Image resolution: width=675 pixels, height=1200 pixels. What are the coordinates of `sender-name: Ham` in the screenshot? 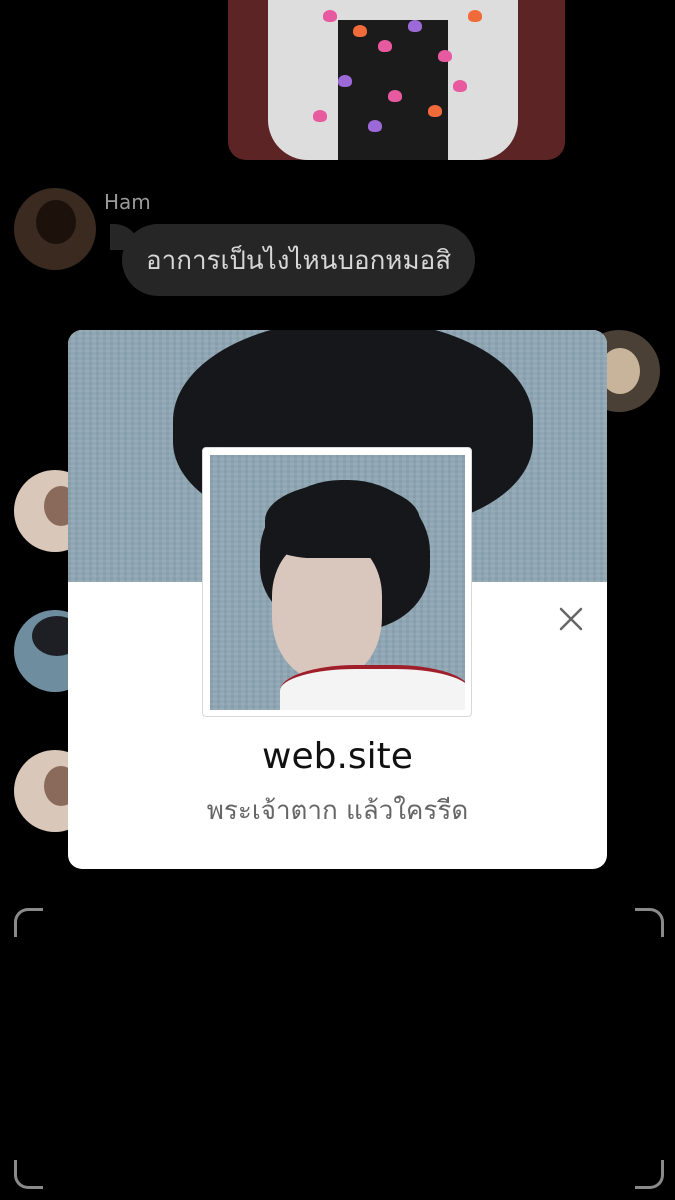 It's located at (127, 202).